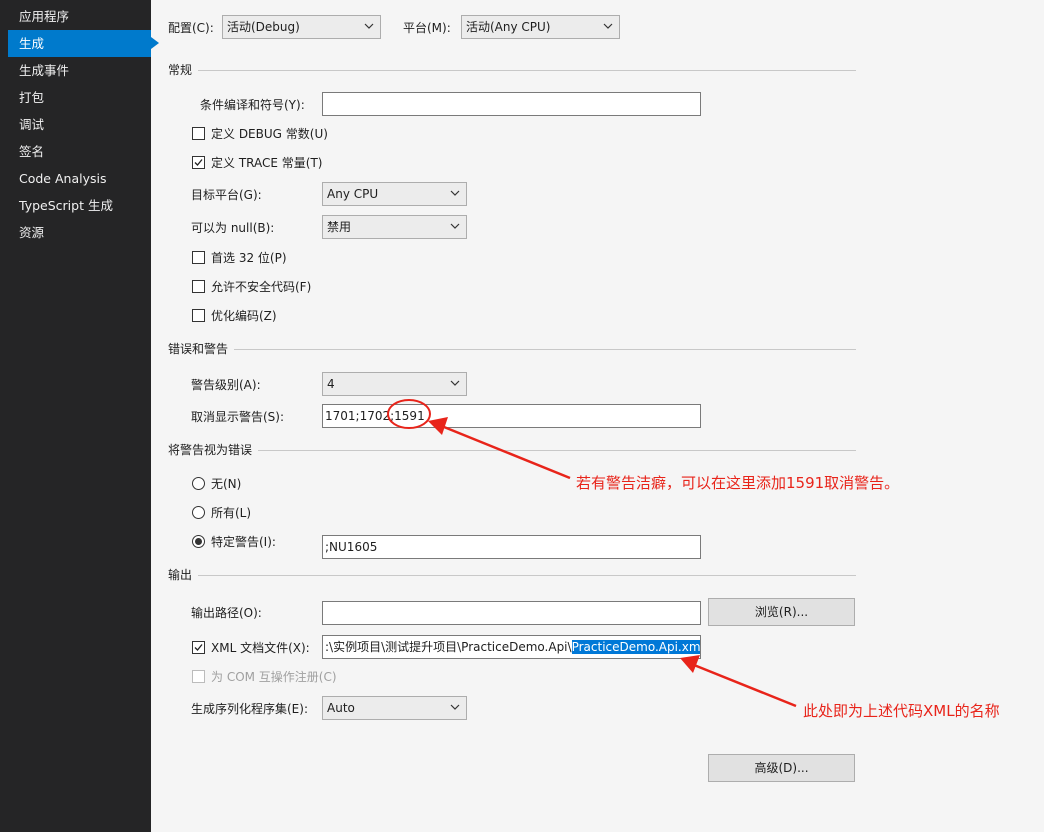  I want to click on annotation-warning-note: 若有警告洁癖，可以在这里添加1591取消警告。, so click(738, 483).